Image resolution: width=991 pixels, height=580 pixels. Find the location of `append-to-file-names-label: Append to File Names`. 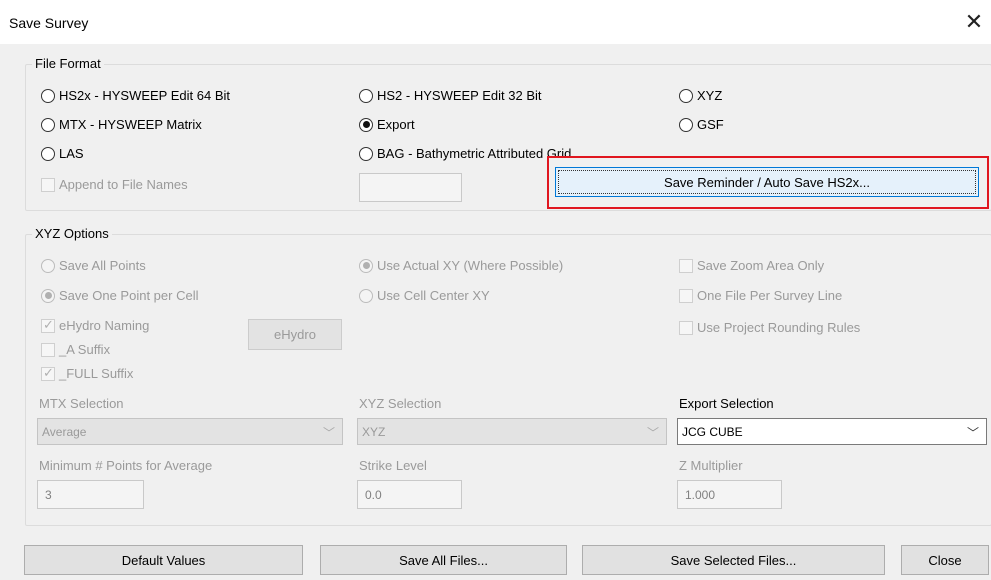

append-to-file-names-label: Append to File Names is located at coordinates (123, 184).